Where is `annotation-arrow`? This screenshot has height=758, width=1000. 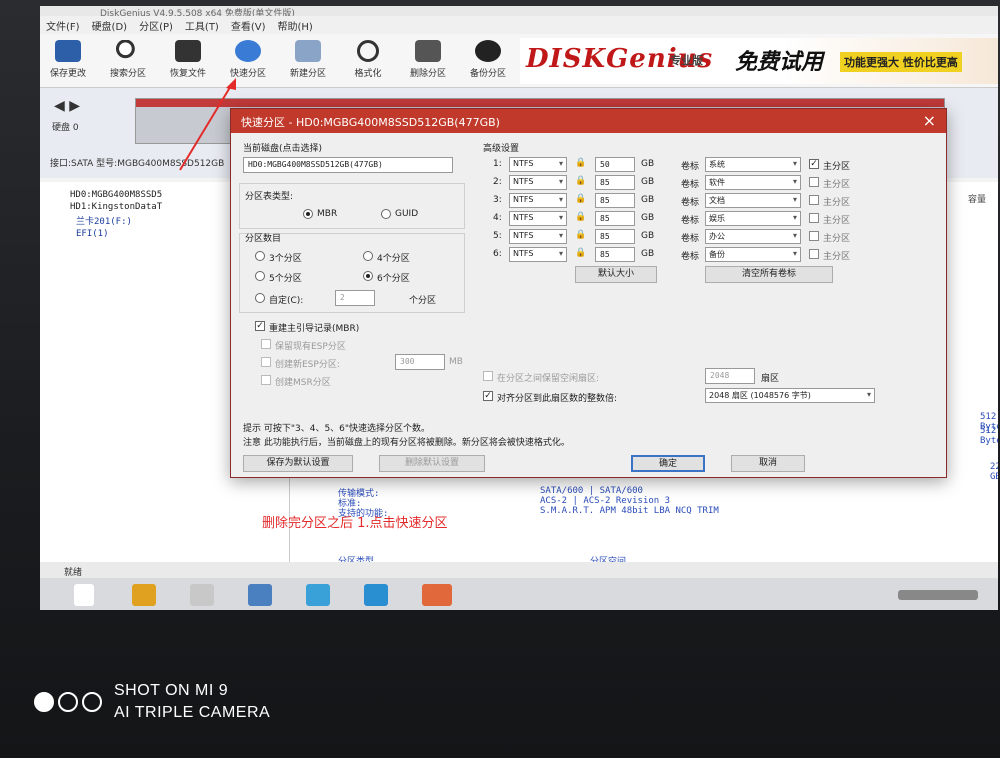
annotation-arrow is located at coordinates (207, 124).